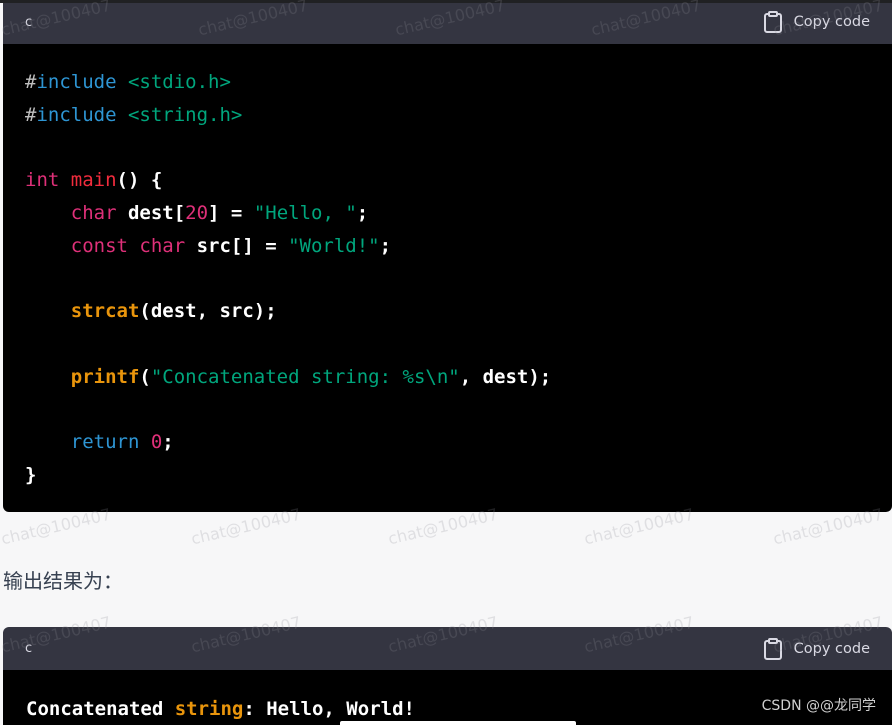 This screenshot has height=725, width=892. I want to click on code-line: int main () {, so click(447, 180).